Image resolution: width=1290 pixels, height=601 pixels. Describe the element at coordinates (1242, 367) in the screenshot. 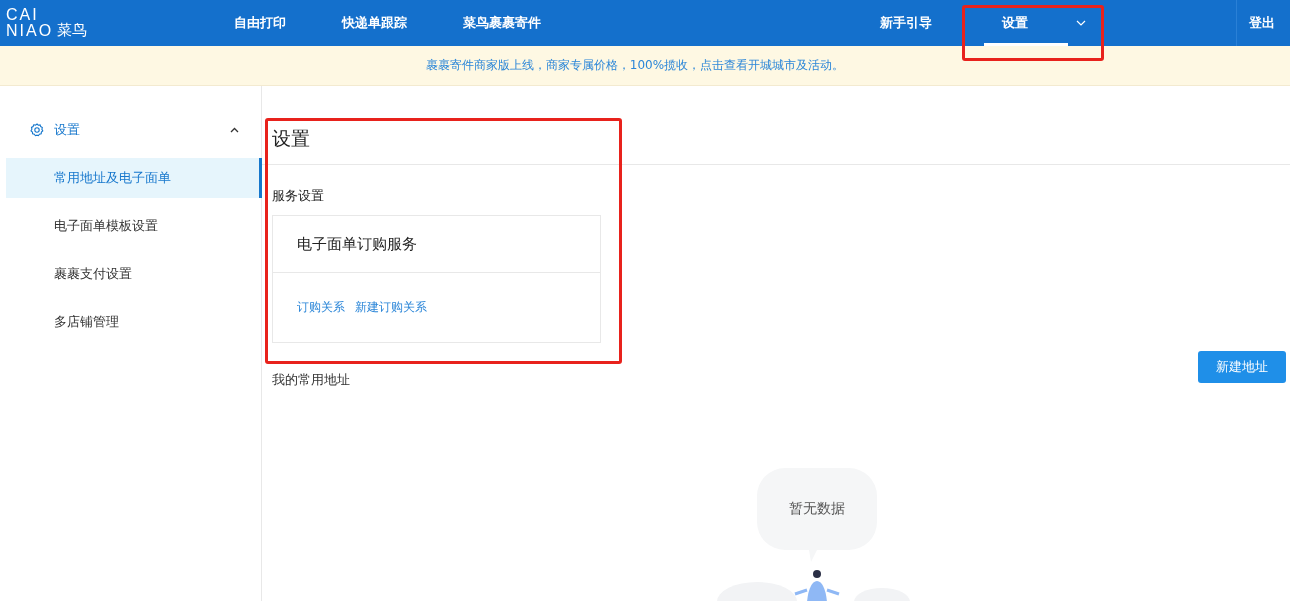

I see `new-address-button: 新建地址` at that location.